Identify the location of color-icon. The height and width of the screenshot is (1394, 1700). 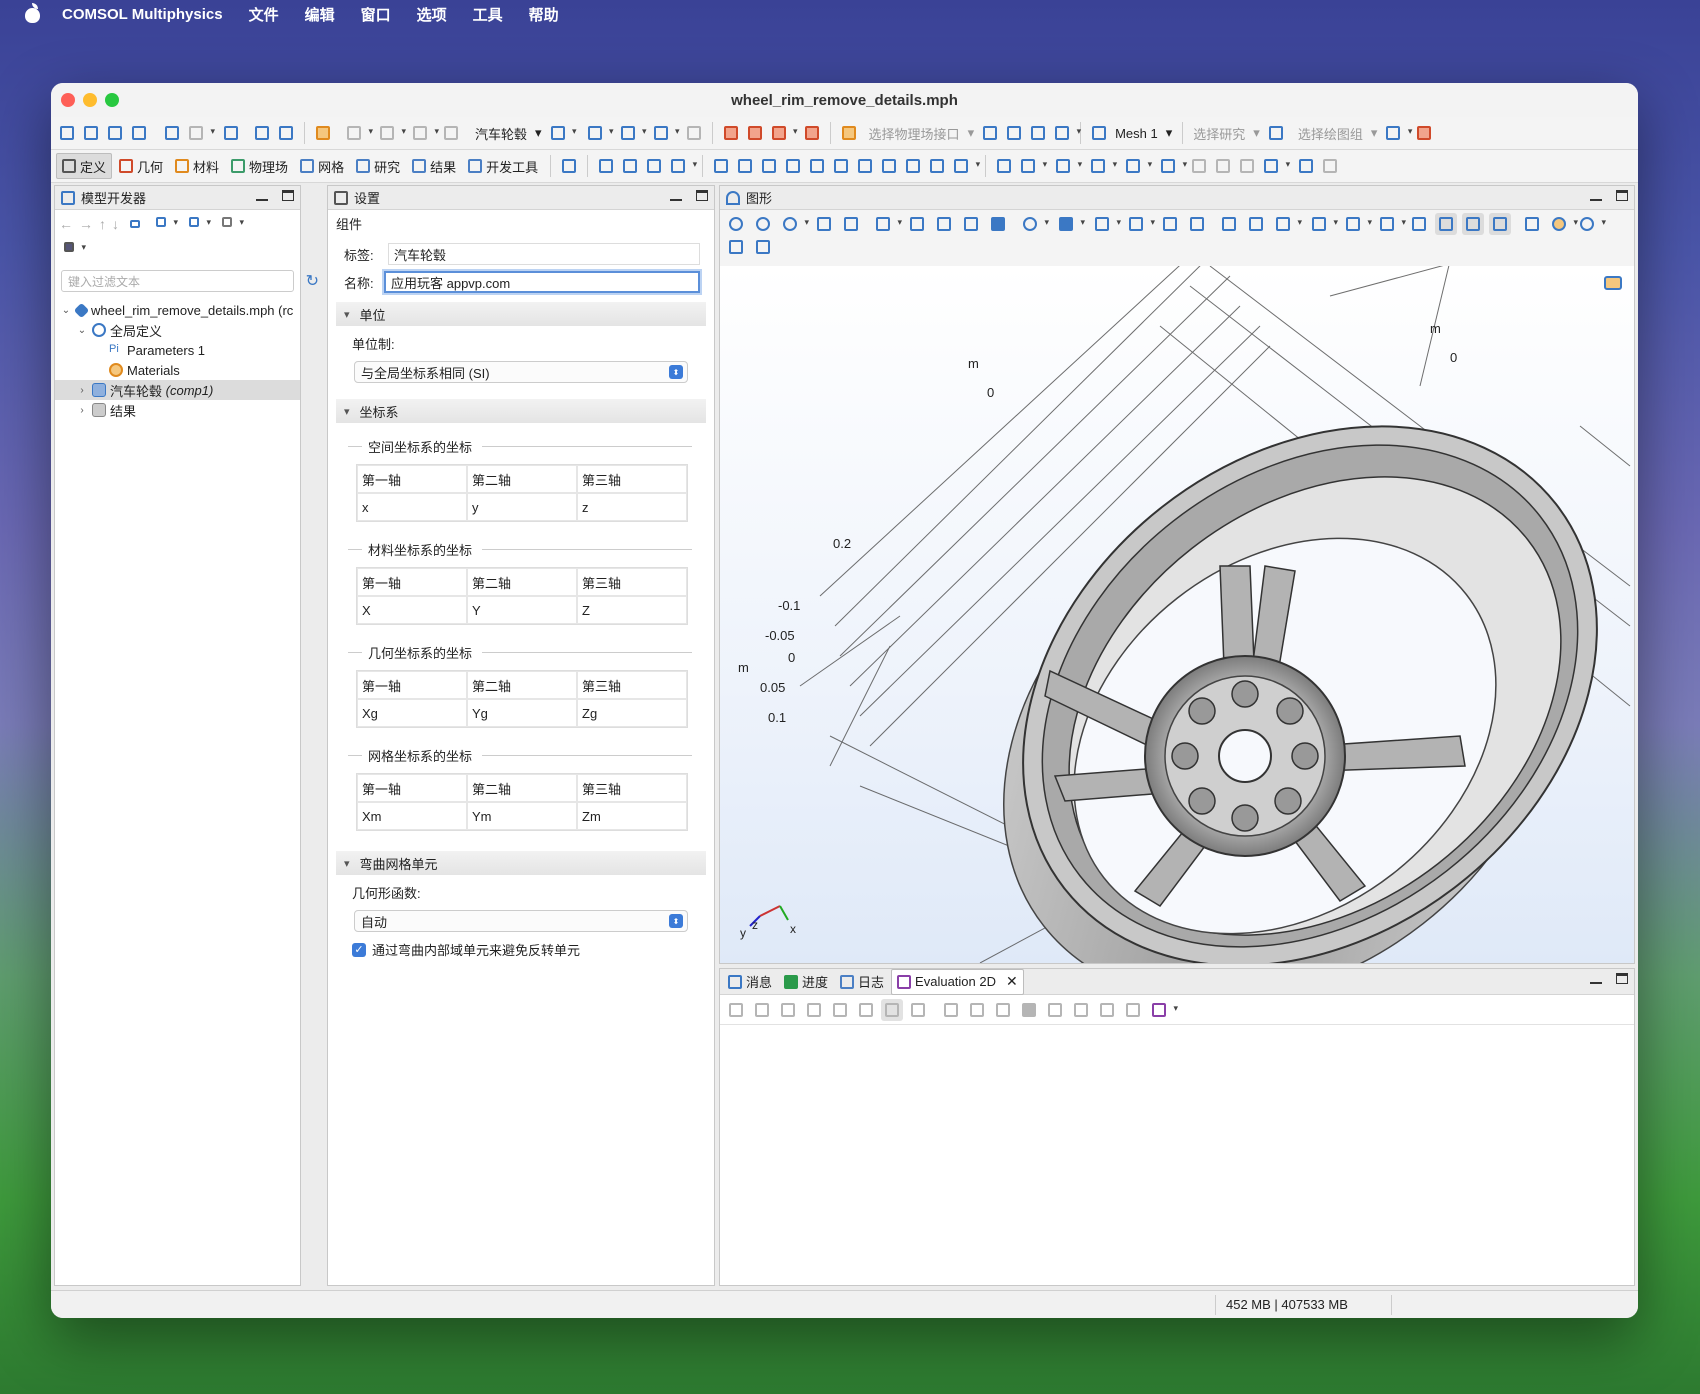
(1563, 224).